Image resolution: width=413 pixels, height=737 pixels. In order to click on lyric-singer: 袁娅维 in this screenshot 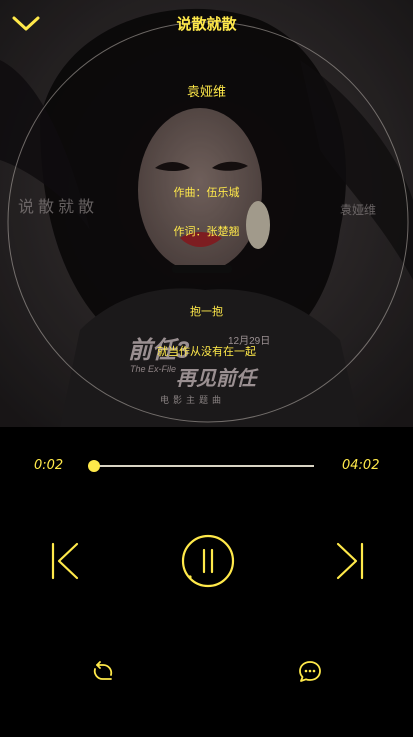, I will do `click(206, 92)`.